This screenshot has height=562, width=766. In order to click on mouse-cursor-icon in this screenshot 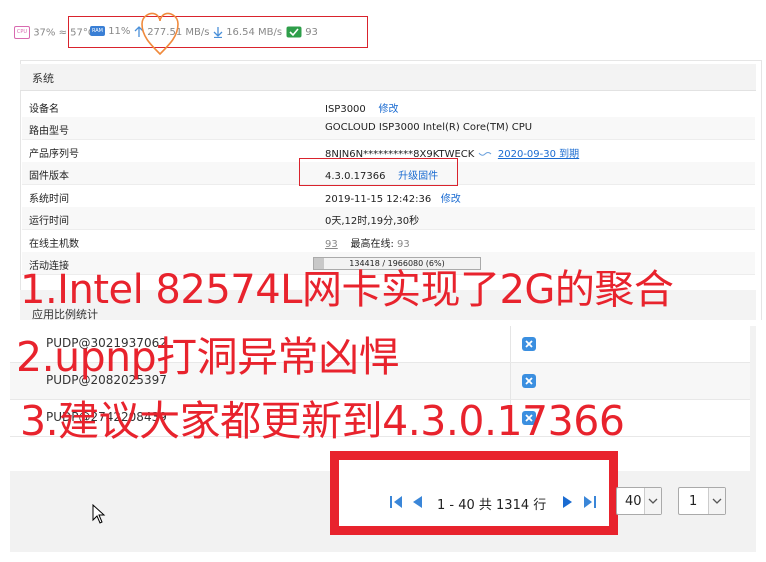, I will do `click(99, 514)`.